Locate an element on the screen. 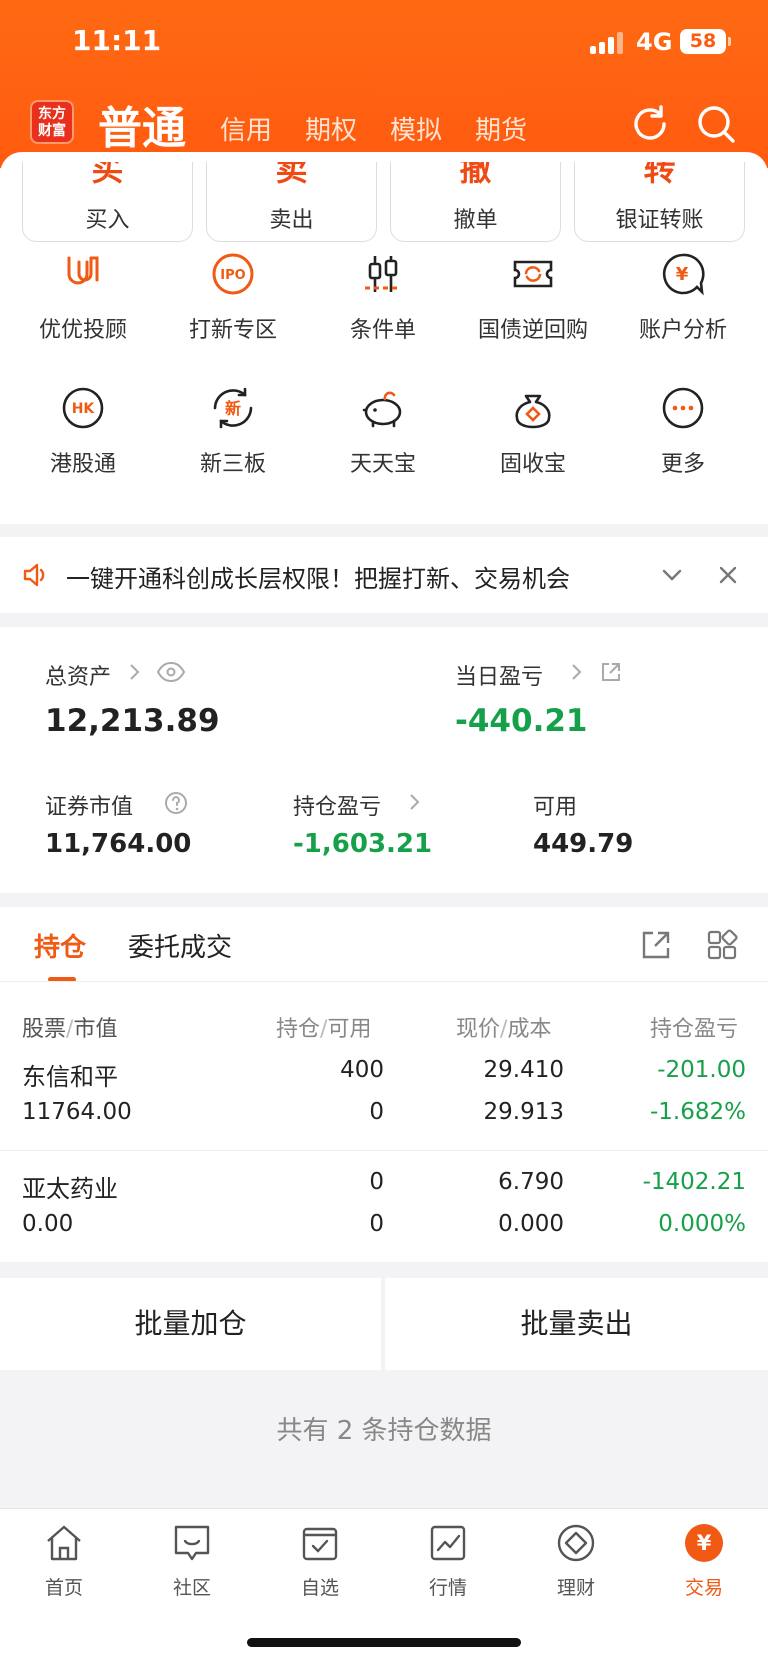 The width and height of the screenshot is (768, 1663). ipo-icon: IPO is located at coordinates (233, 274).